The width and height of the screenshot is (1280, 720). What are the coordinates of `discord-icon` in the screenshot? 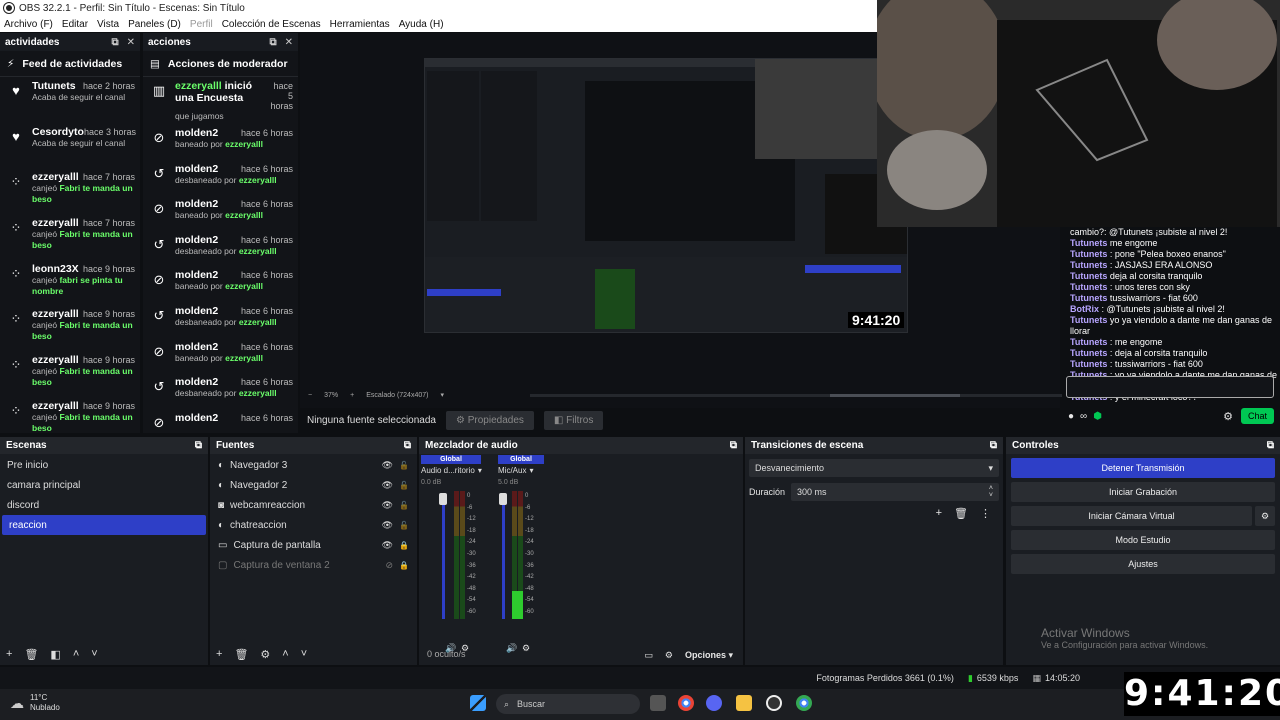 It's located at (714, 703).